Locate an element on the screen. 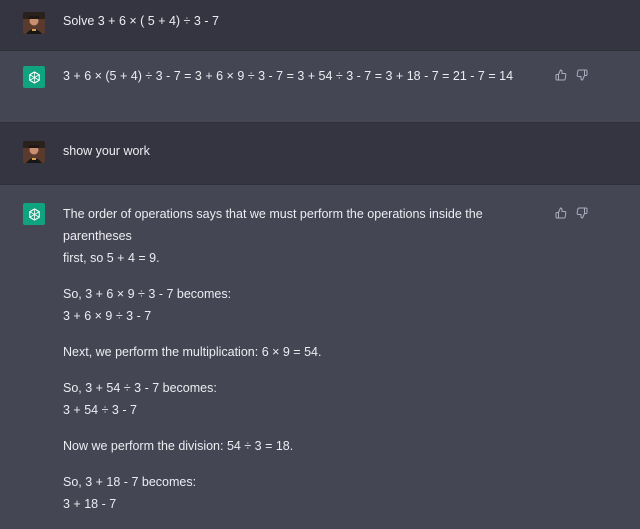  text-line: So, 3 + 54 ÷ 3 - 7 becomes: is located at coordinates (140, 388).